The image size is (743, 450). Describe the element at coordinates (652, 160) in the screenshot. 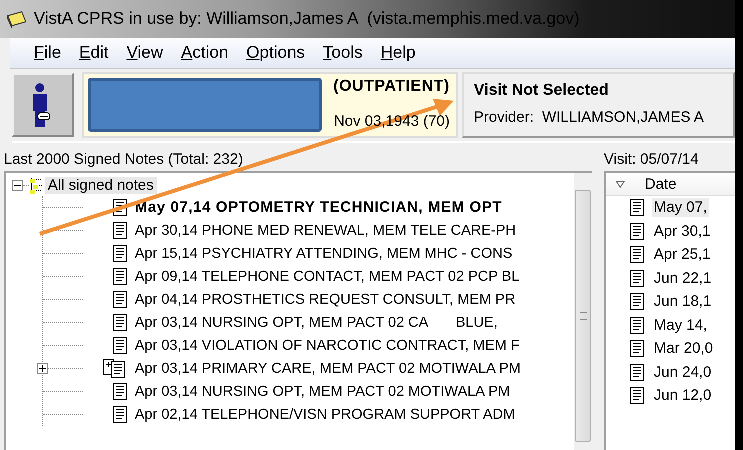

I see `visit-heading: Visit: 05/07/14` at that location.